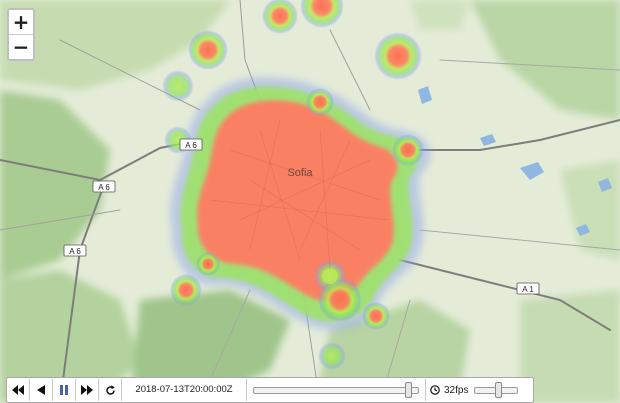  I want to click on pause-button, so click(64, 390).